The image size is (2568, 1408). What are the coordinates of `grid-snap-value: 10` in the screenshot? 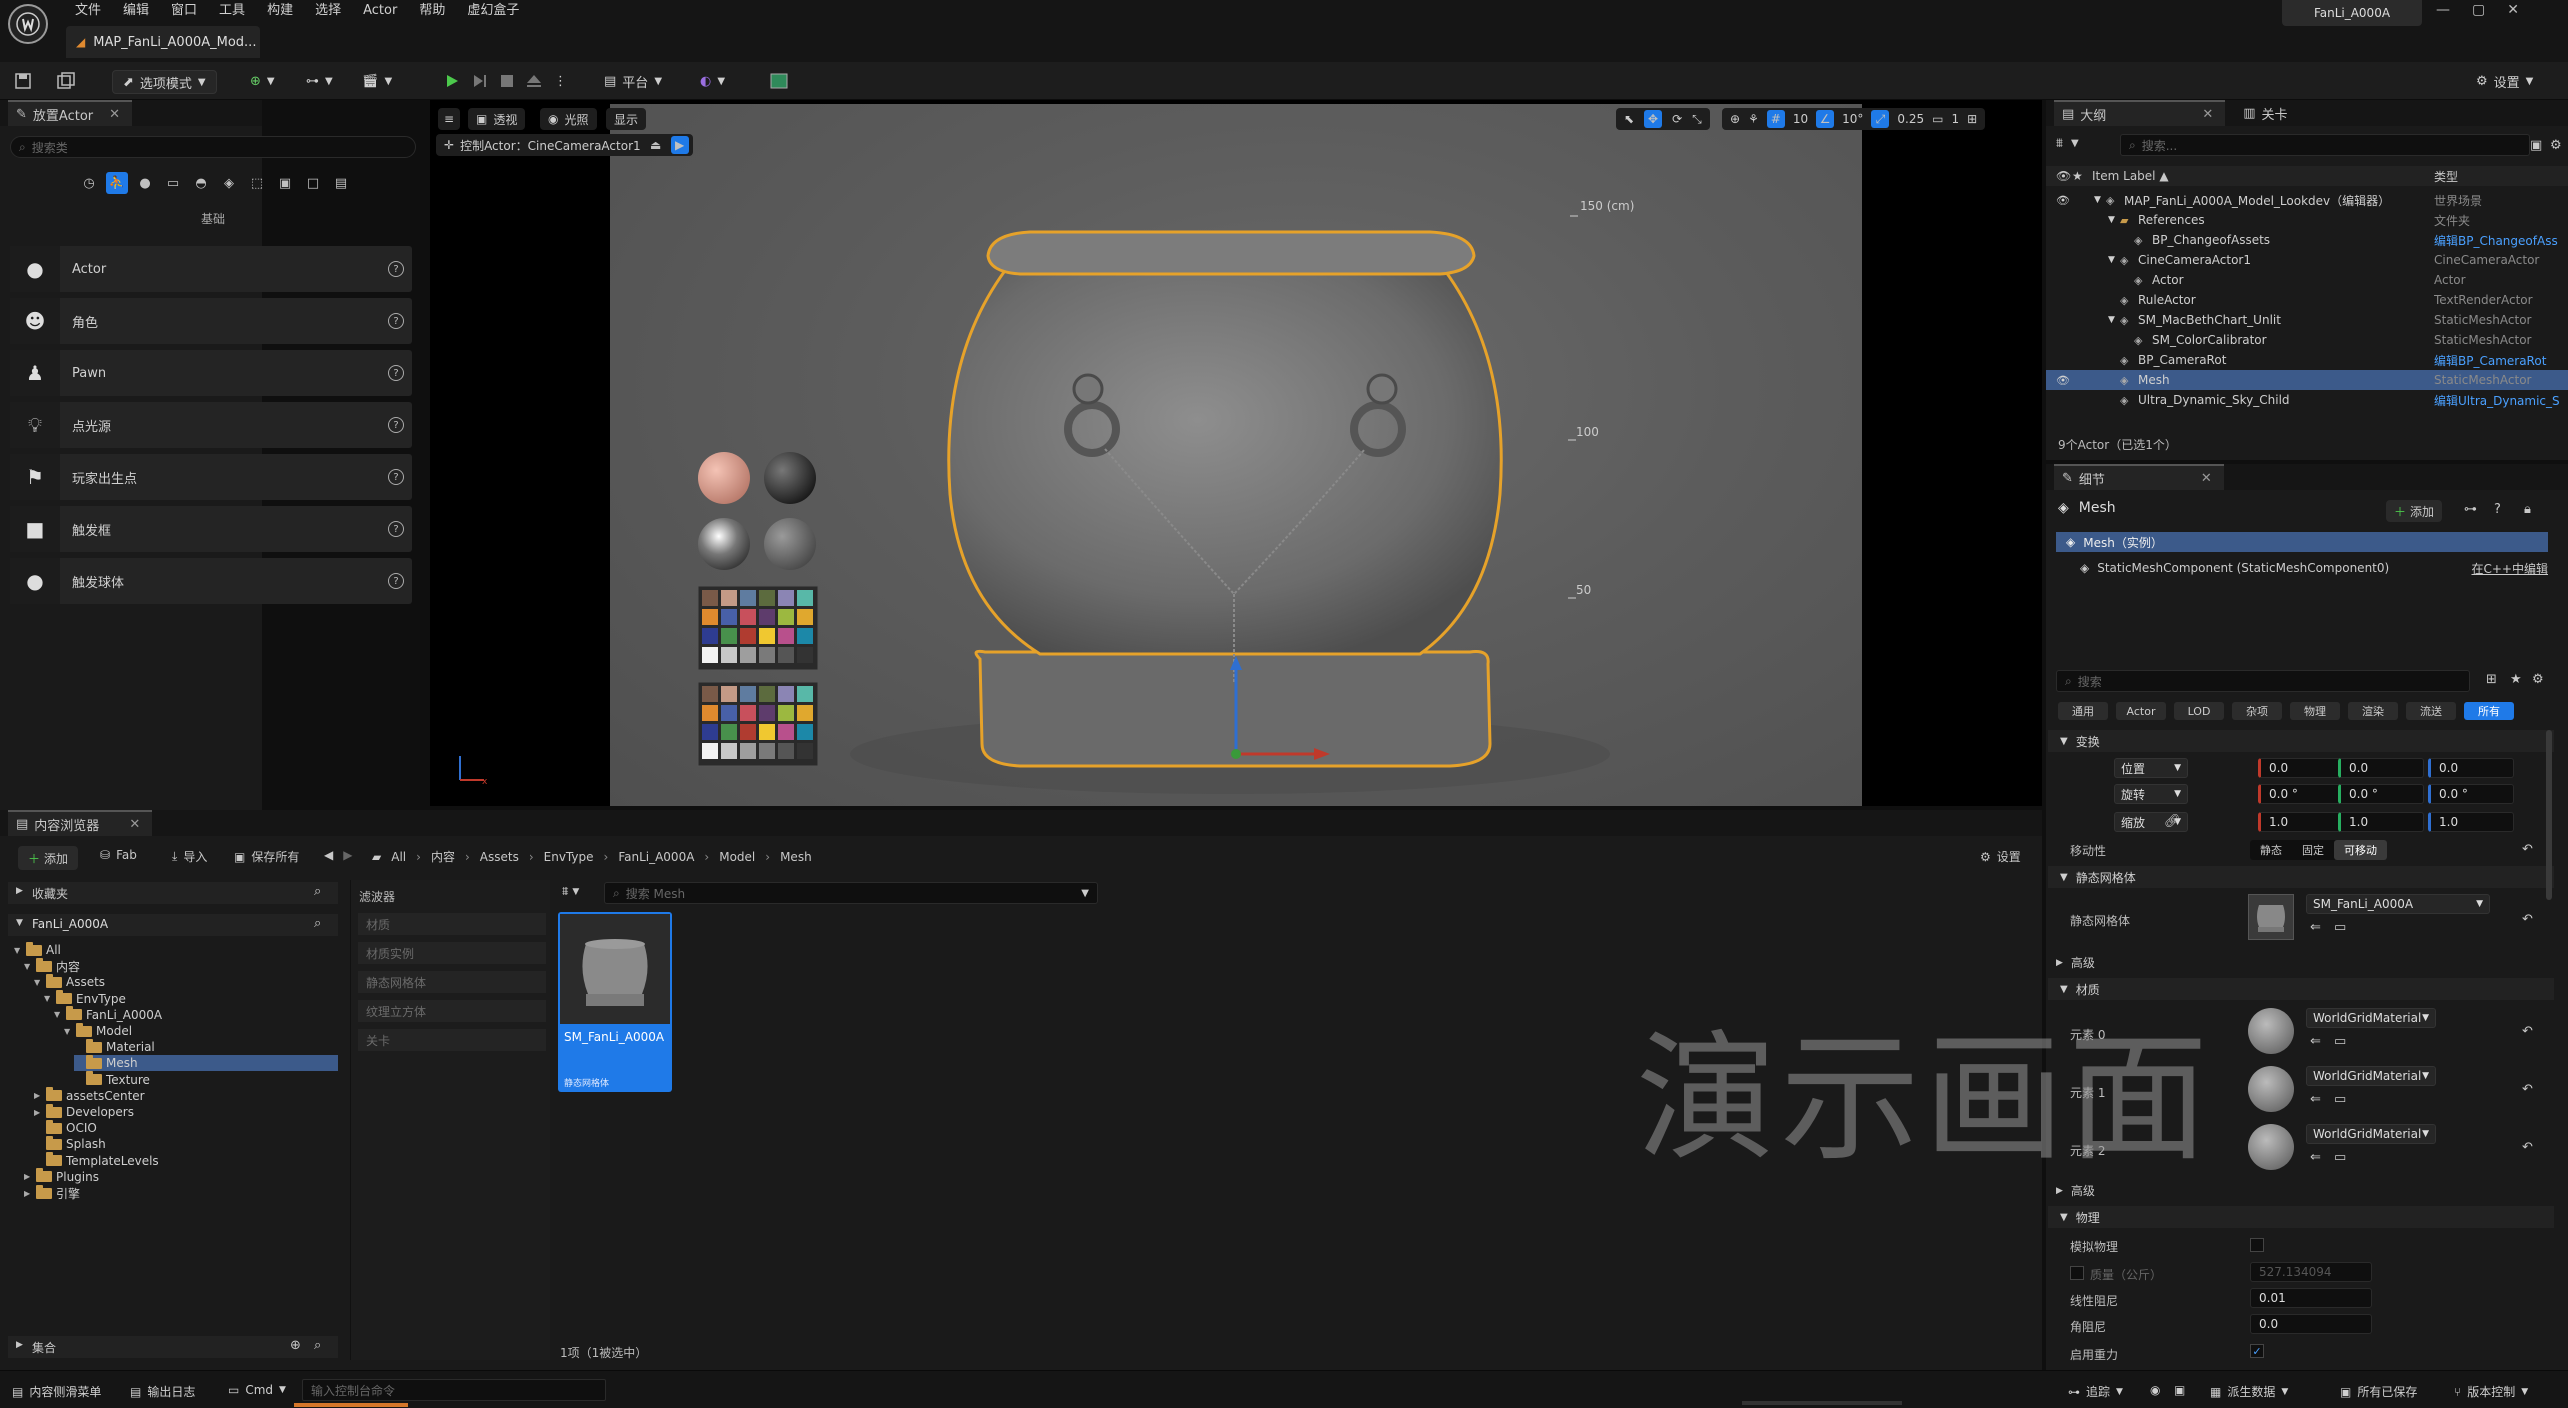 It's located at (1800, 119).